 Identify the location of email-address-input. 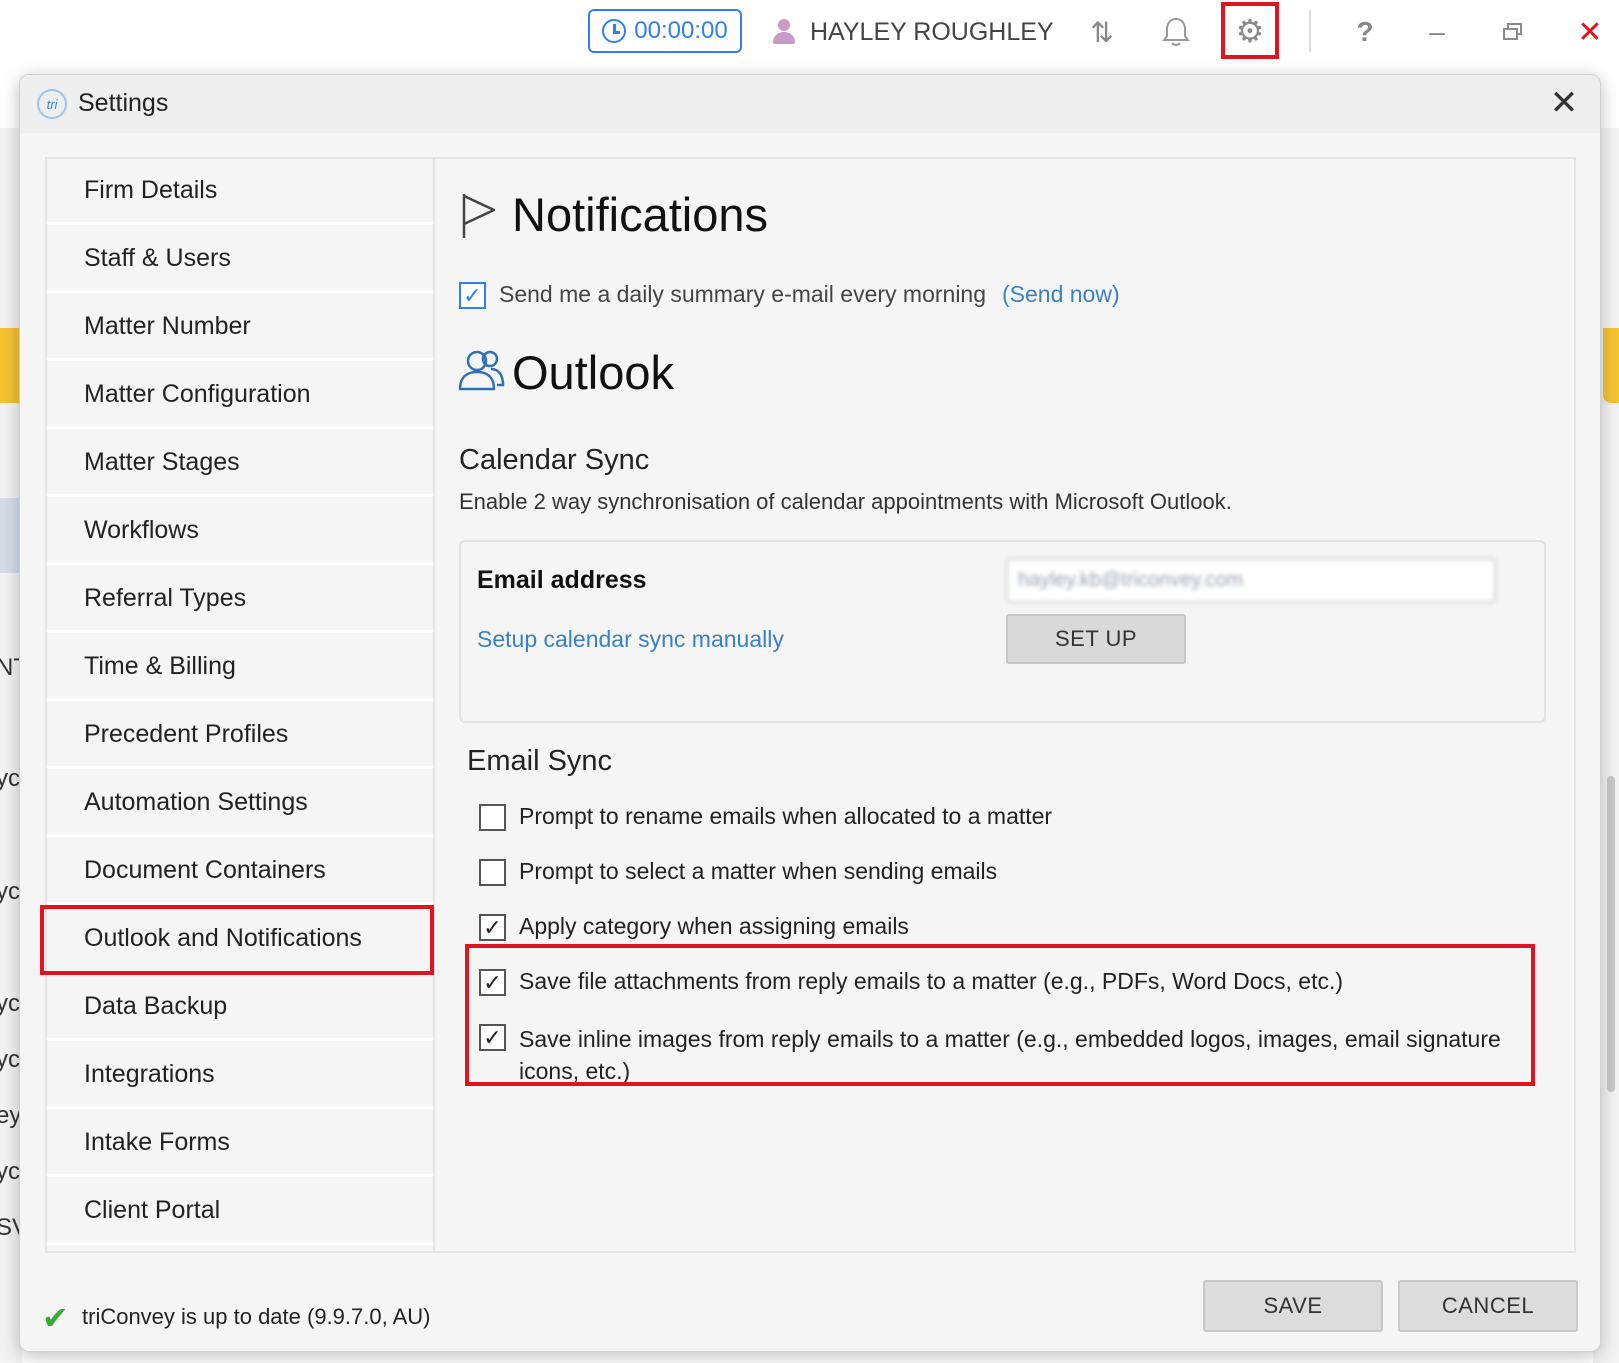
(1251, 580).